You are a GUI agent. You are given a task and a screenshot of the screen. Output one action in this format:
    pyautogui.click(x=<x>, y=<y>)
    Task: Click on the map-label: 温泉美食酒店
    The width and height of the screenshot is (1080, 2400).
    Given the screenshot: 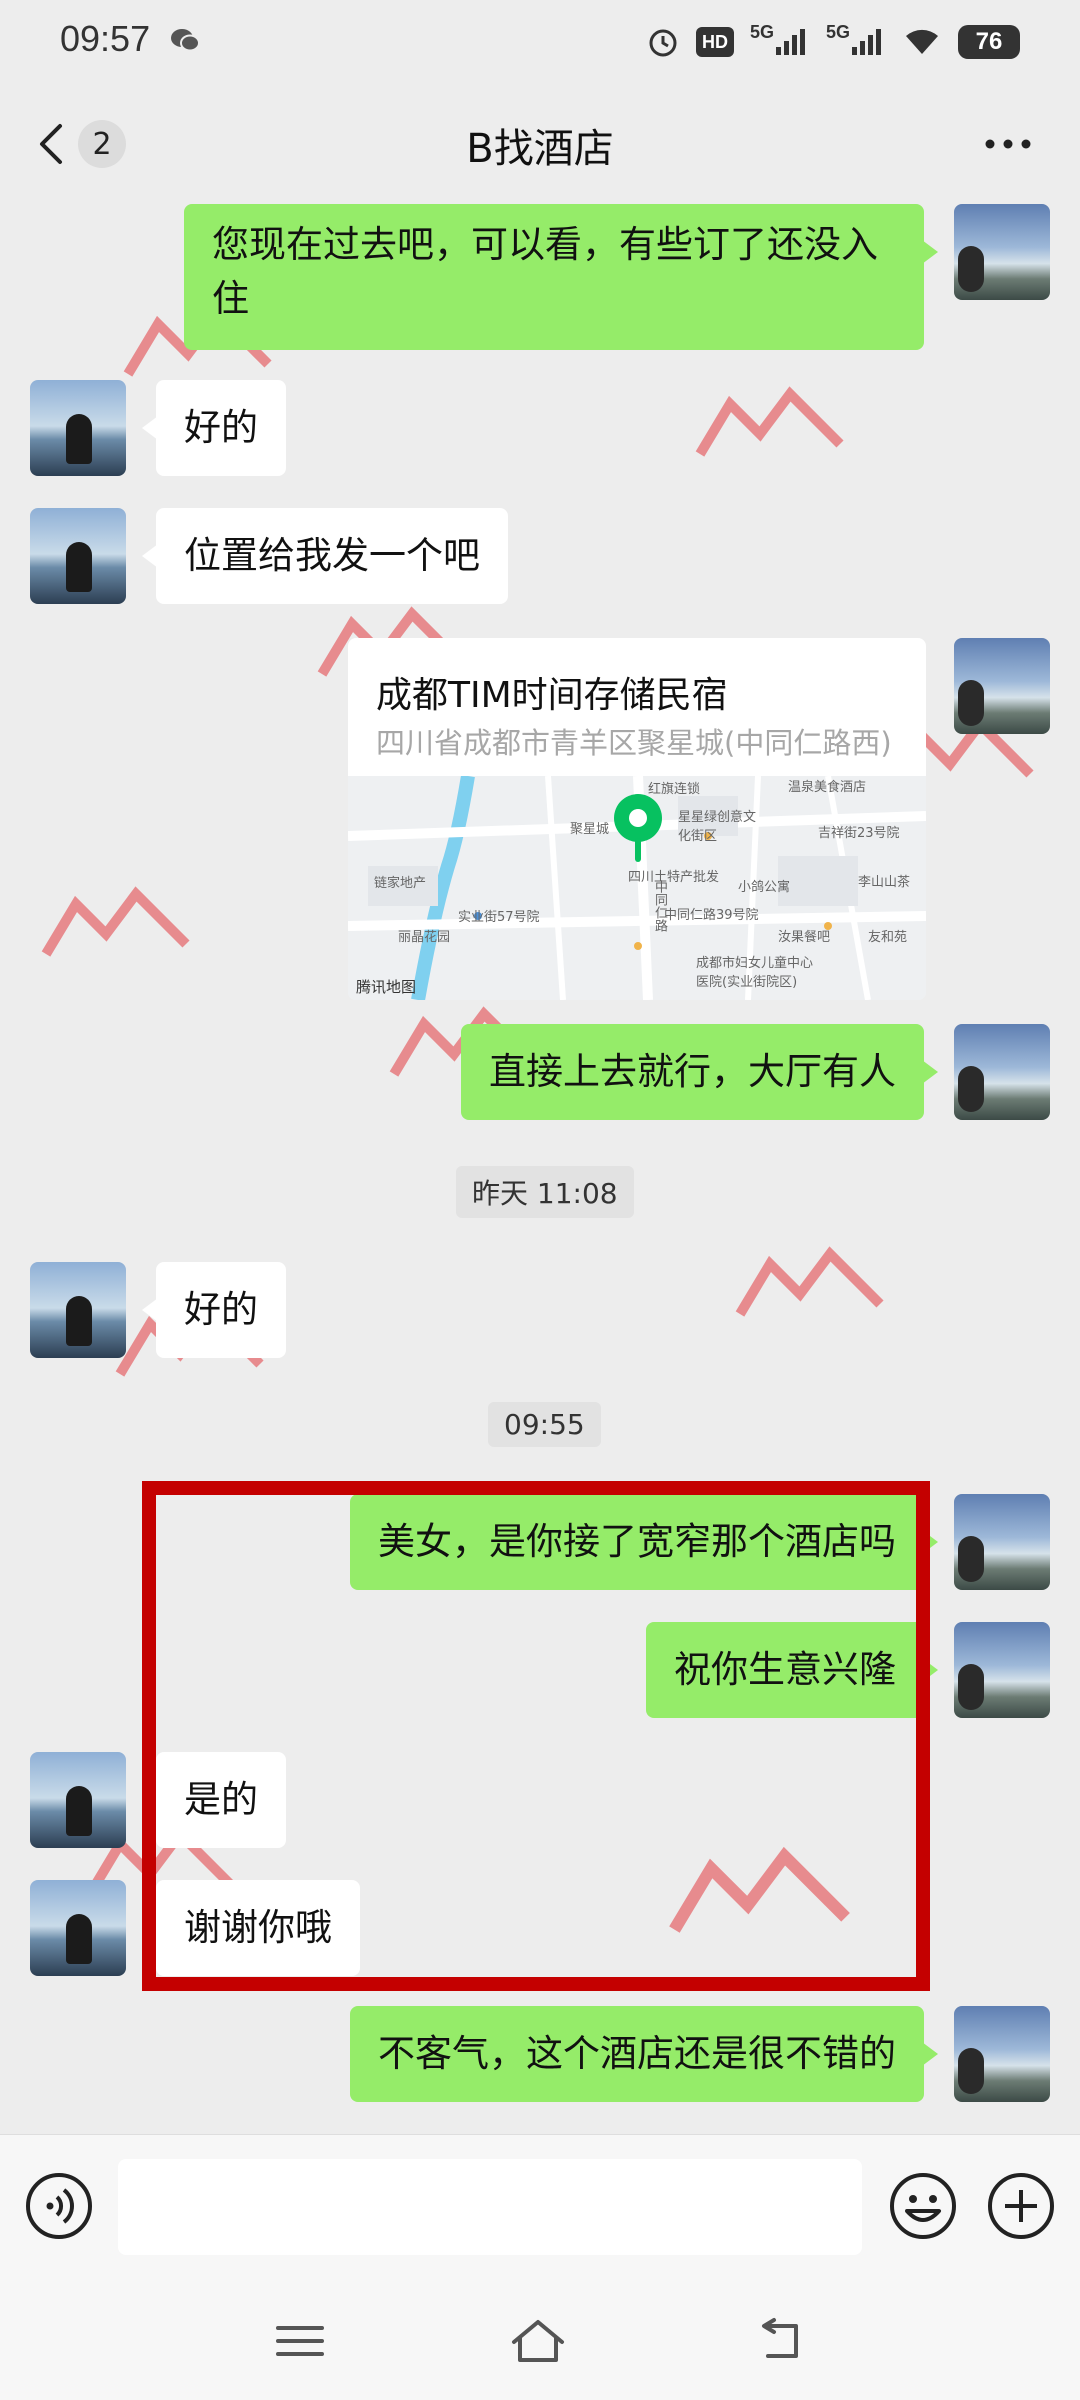 What is the action you would take?
    pyautogui.click(x=827, y=787)
    